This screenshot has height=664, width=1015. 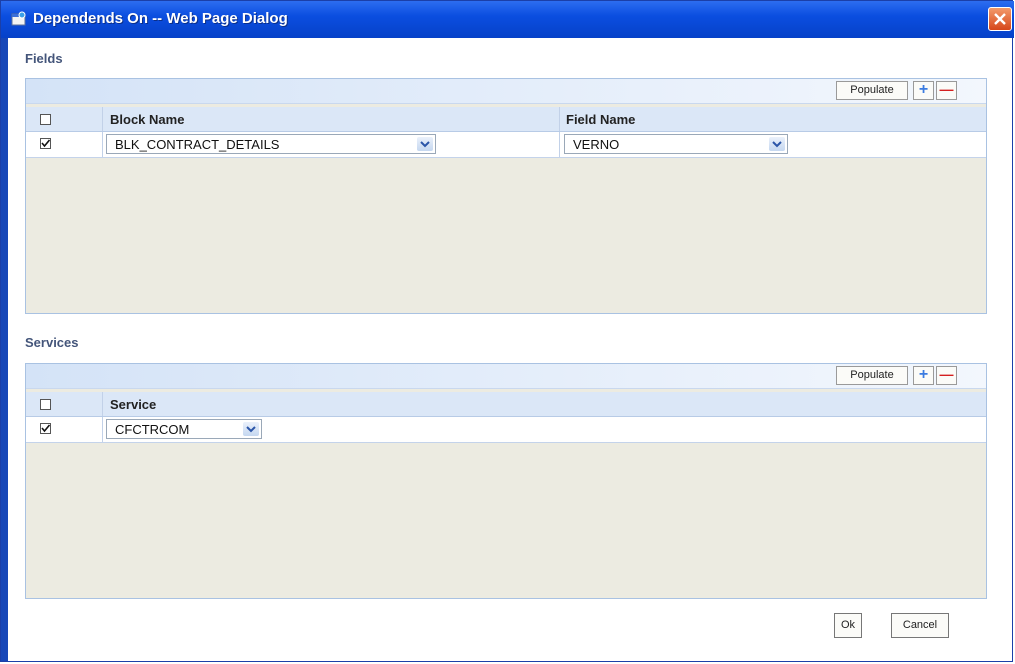 I want to click on services-add-row-button: +, so click(x=923, y=375).